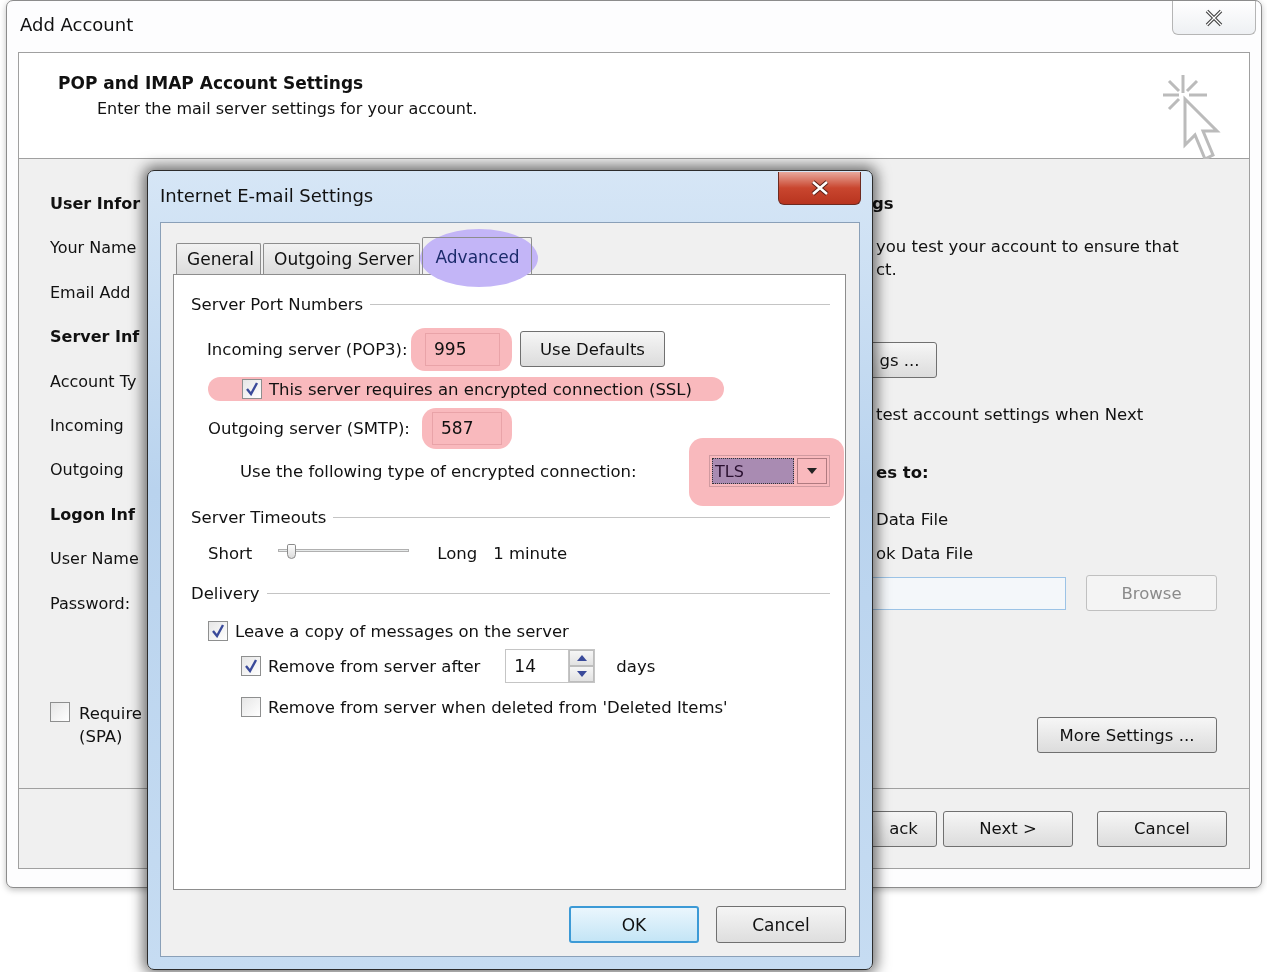  I want to click on use-defaults-button: Use Defaults, so click(592, 349).